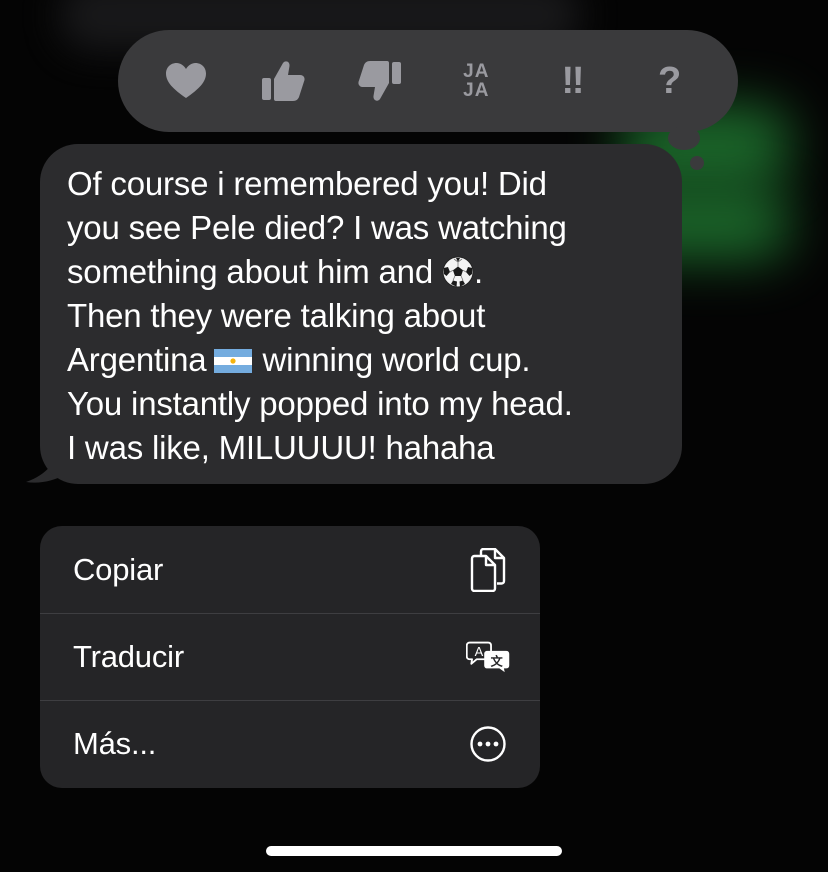  Describe the element at coordinates (290, 569) in the screenshot. I see `menu-item-copy: Copiar` at that location.